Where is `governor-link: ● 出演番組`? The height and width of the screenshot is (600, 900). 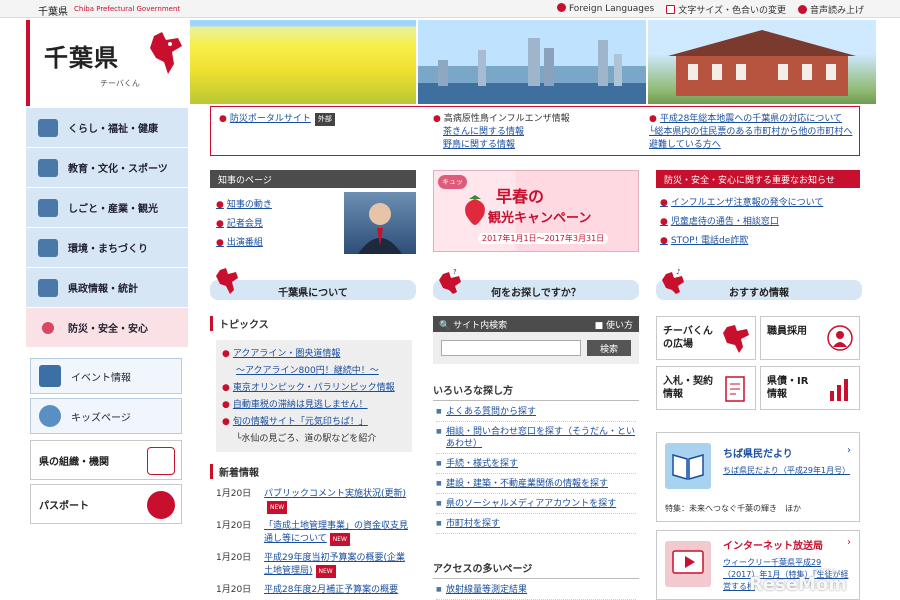 governor-link: ● 出演番組 is located at coordinates (244, 243).